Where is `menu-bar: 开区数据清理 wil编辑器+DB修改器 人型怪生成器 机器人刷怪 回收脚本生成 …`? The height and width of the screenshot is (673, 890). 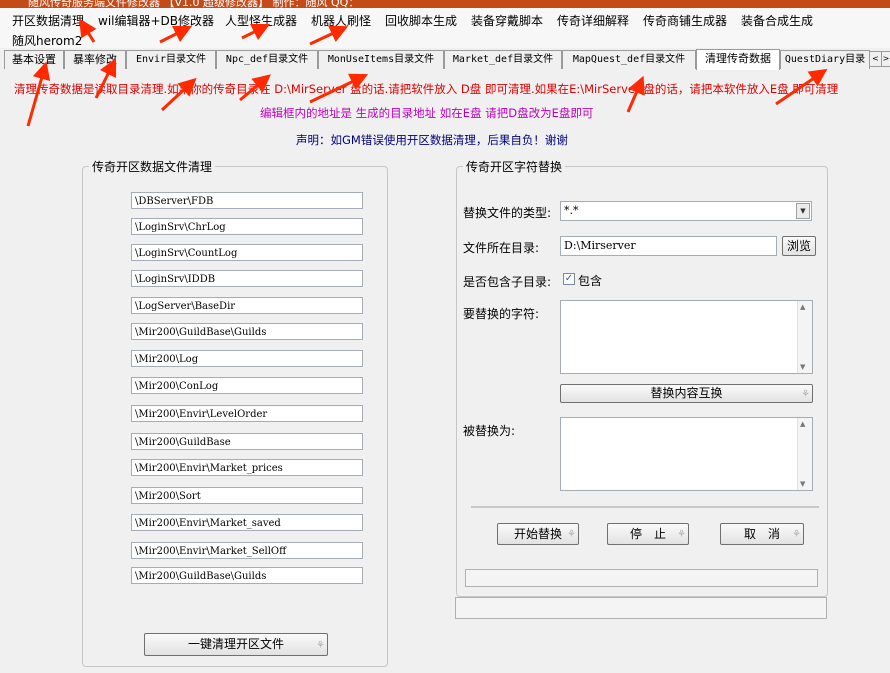
menu-bar: 开区数据清理 wil编辑器+DB修改器 人型怪生成器 机器人刷怪 回收脚本生成 … is located at coordinates (445, 28).